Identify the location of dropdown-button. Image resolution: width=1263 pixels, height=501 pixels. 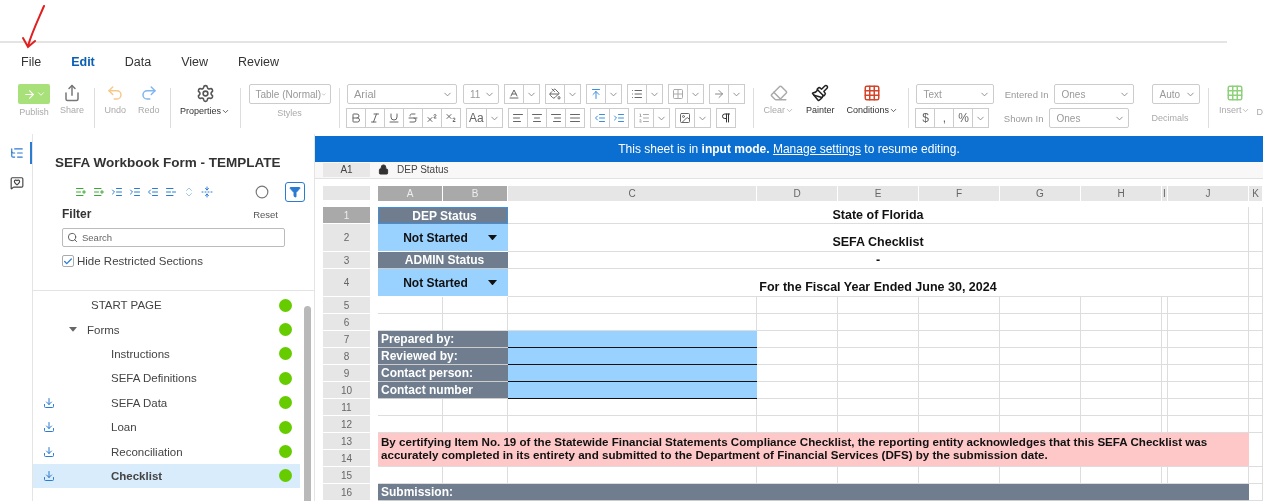
(981, 118).